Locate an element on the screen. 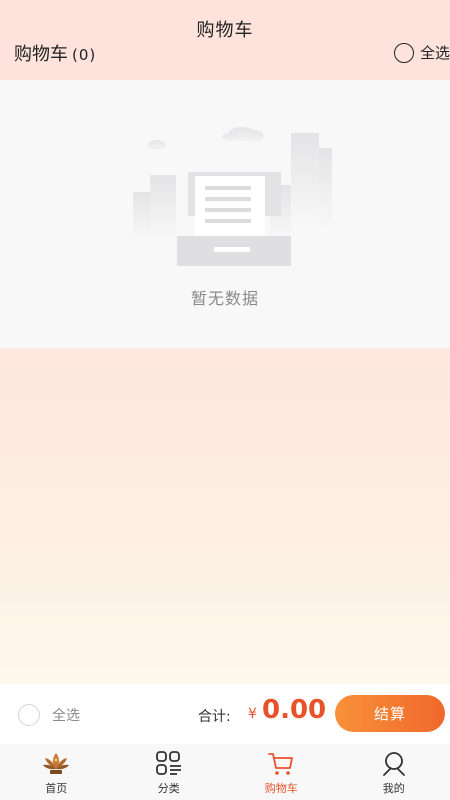 This screenshot has height=800, width=450. tab-home-label: 首页 is located at coordinates (56, 788).